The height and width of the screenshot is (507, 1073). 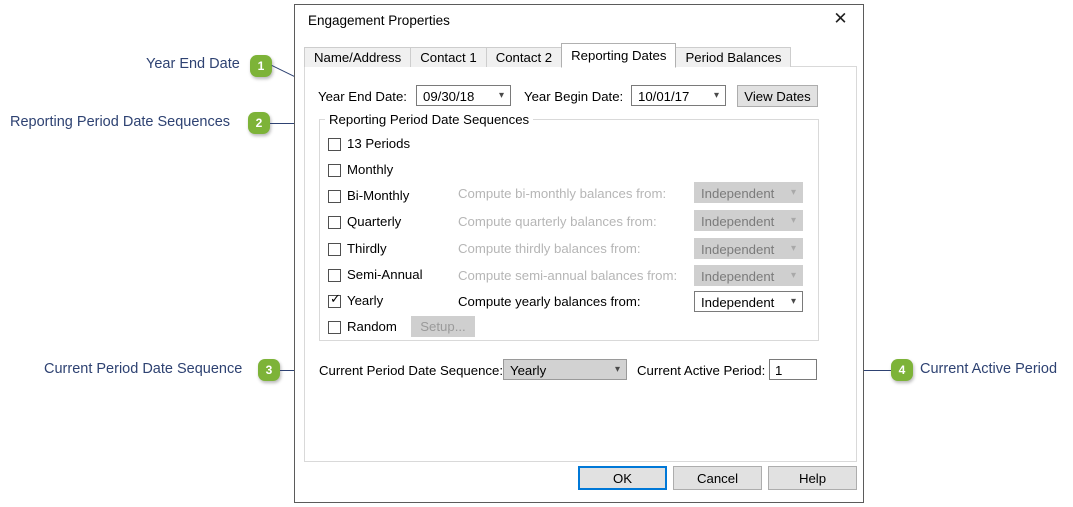 What do you see at coordinates (840, 19) in the screenshot?
I see `close-icon: ✕` at bounding box center [840, 19].